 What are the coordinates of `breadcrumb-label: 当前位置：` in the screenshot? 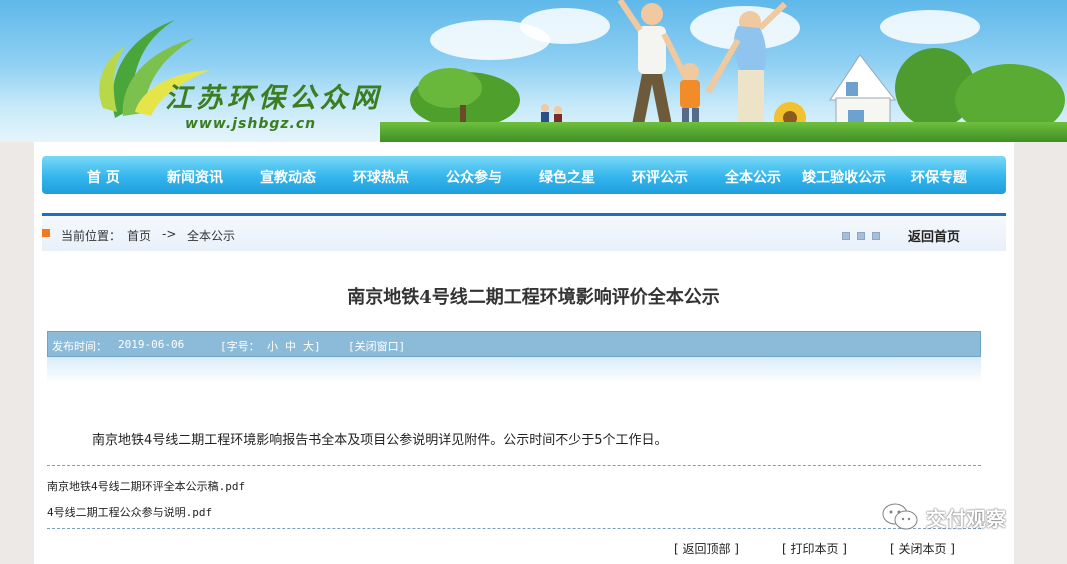 It's located at (91, 236).